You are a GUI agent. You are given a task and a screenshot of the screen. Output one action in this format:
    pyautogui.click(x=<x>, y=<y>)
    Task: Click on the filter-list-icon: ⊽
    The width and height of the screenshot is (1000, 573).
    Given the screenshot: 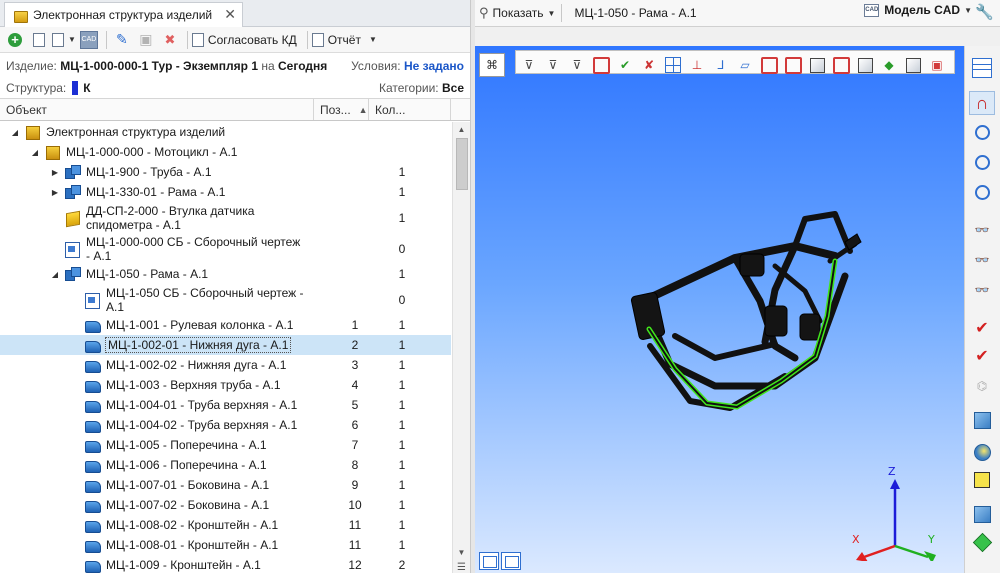 What is the action you would take?
    pyautogui.click(x=577, y=65)
    